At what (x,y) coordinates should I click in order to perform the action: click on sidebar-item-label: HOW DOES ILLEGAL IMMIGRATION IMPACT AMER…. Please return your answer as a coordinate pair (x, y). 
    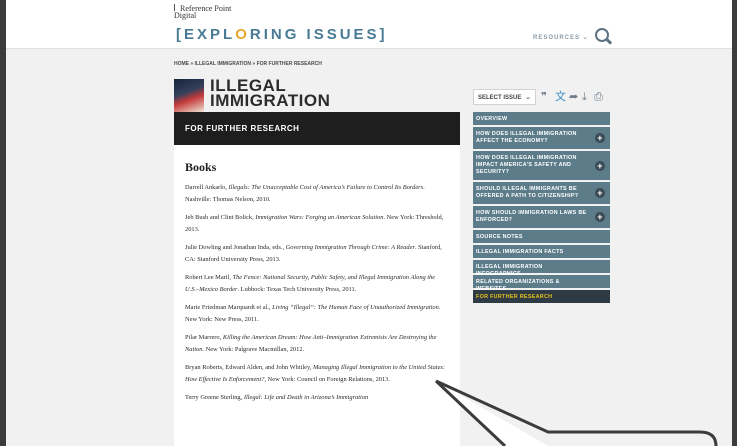
    Looking at the image, I should click on (526, 165).